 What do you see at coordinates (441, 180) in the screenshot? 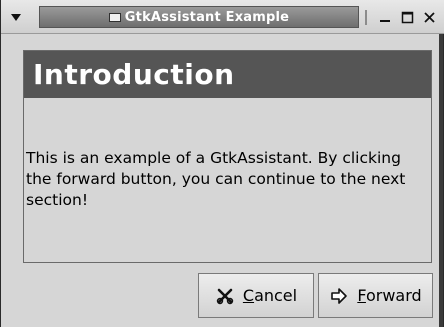
I see `window-edge` at bounding box center [441, 180].